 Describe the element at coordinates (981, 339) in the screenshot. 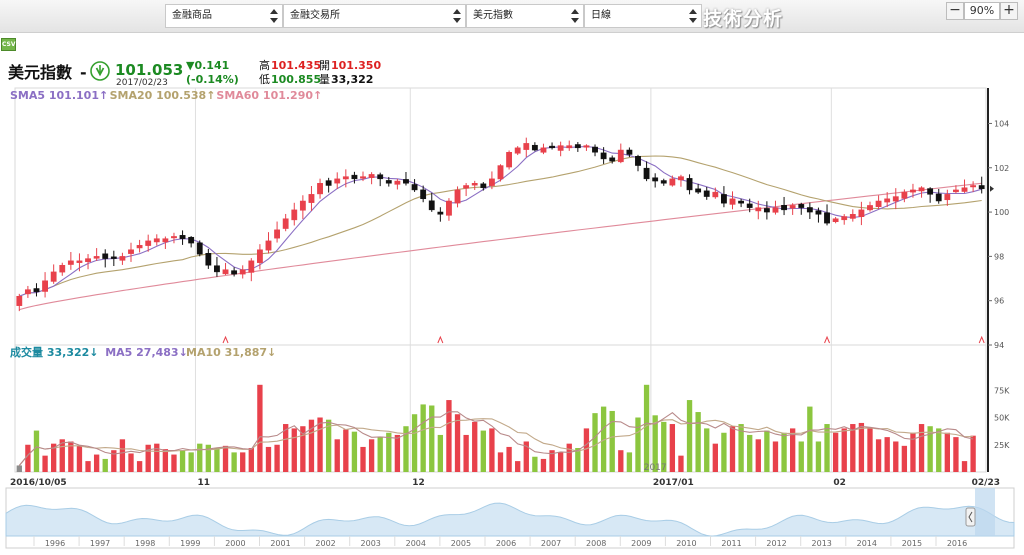

I see `event-marker` at that location.